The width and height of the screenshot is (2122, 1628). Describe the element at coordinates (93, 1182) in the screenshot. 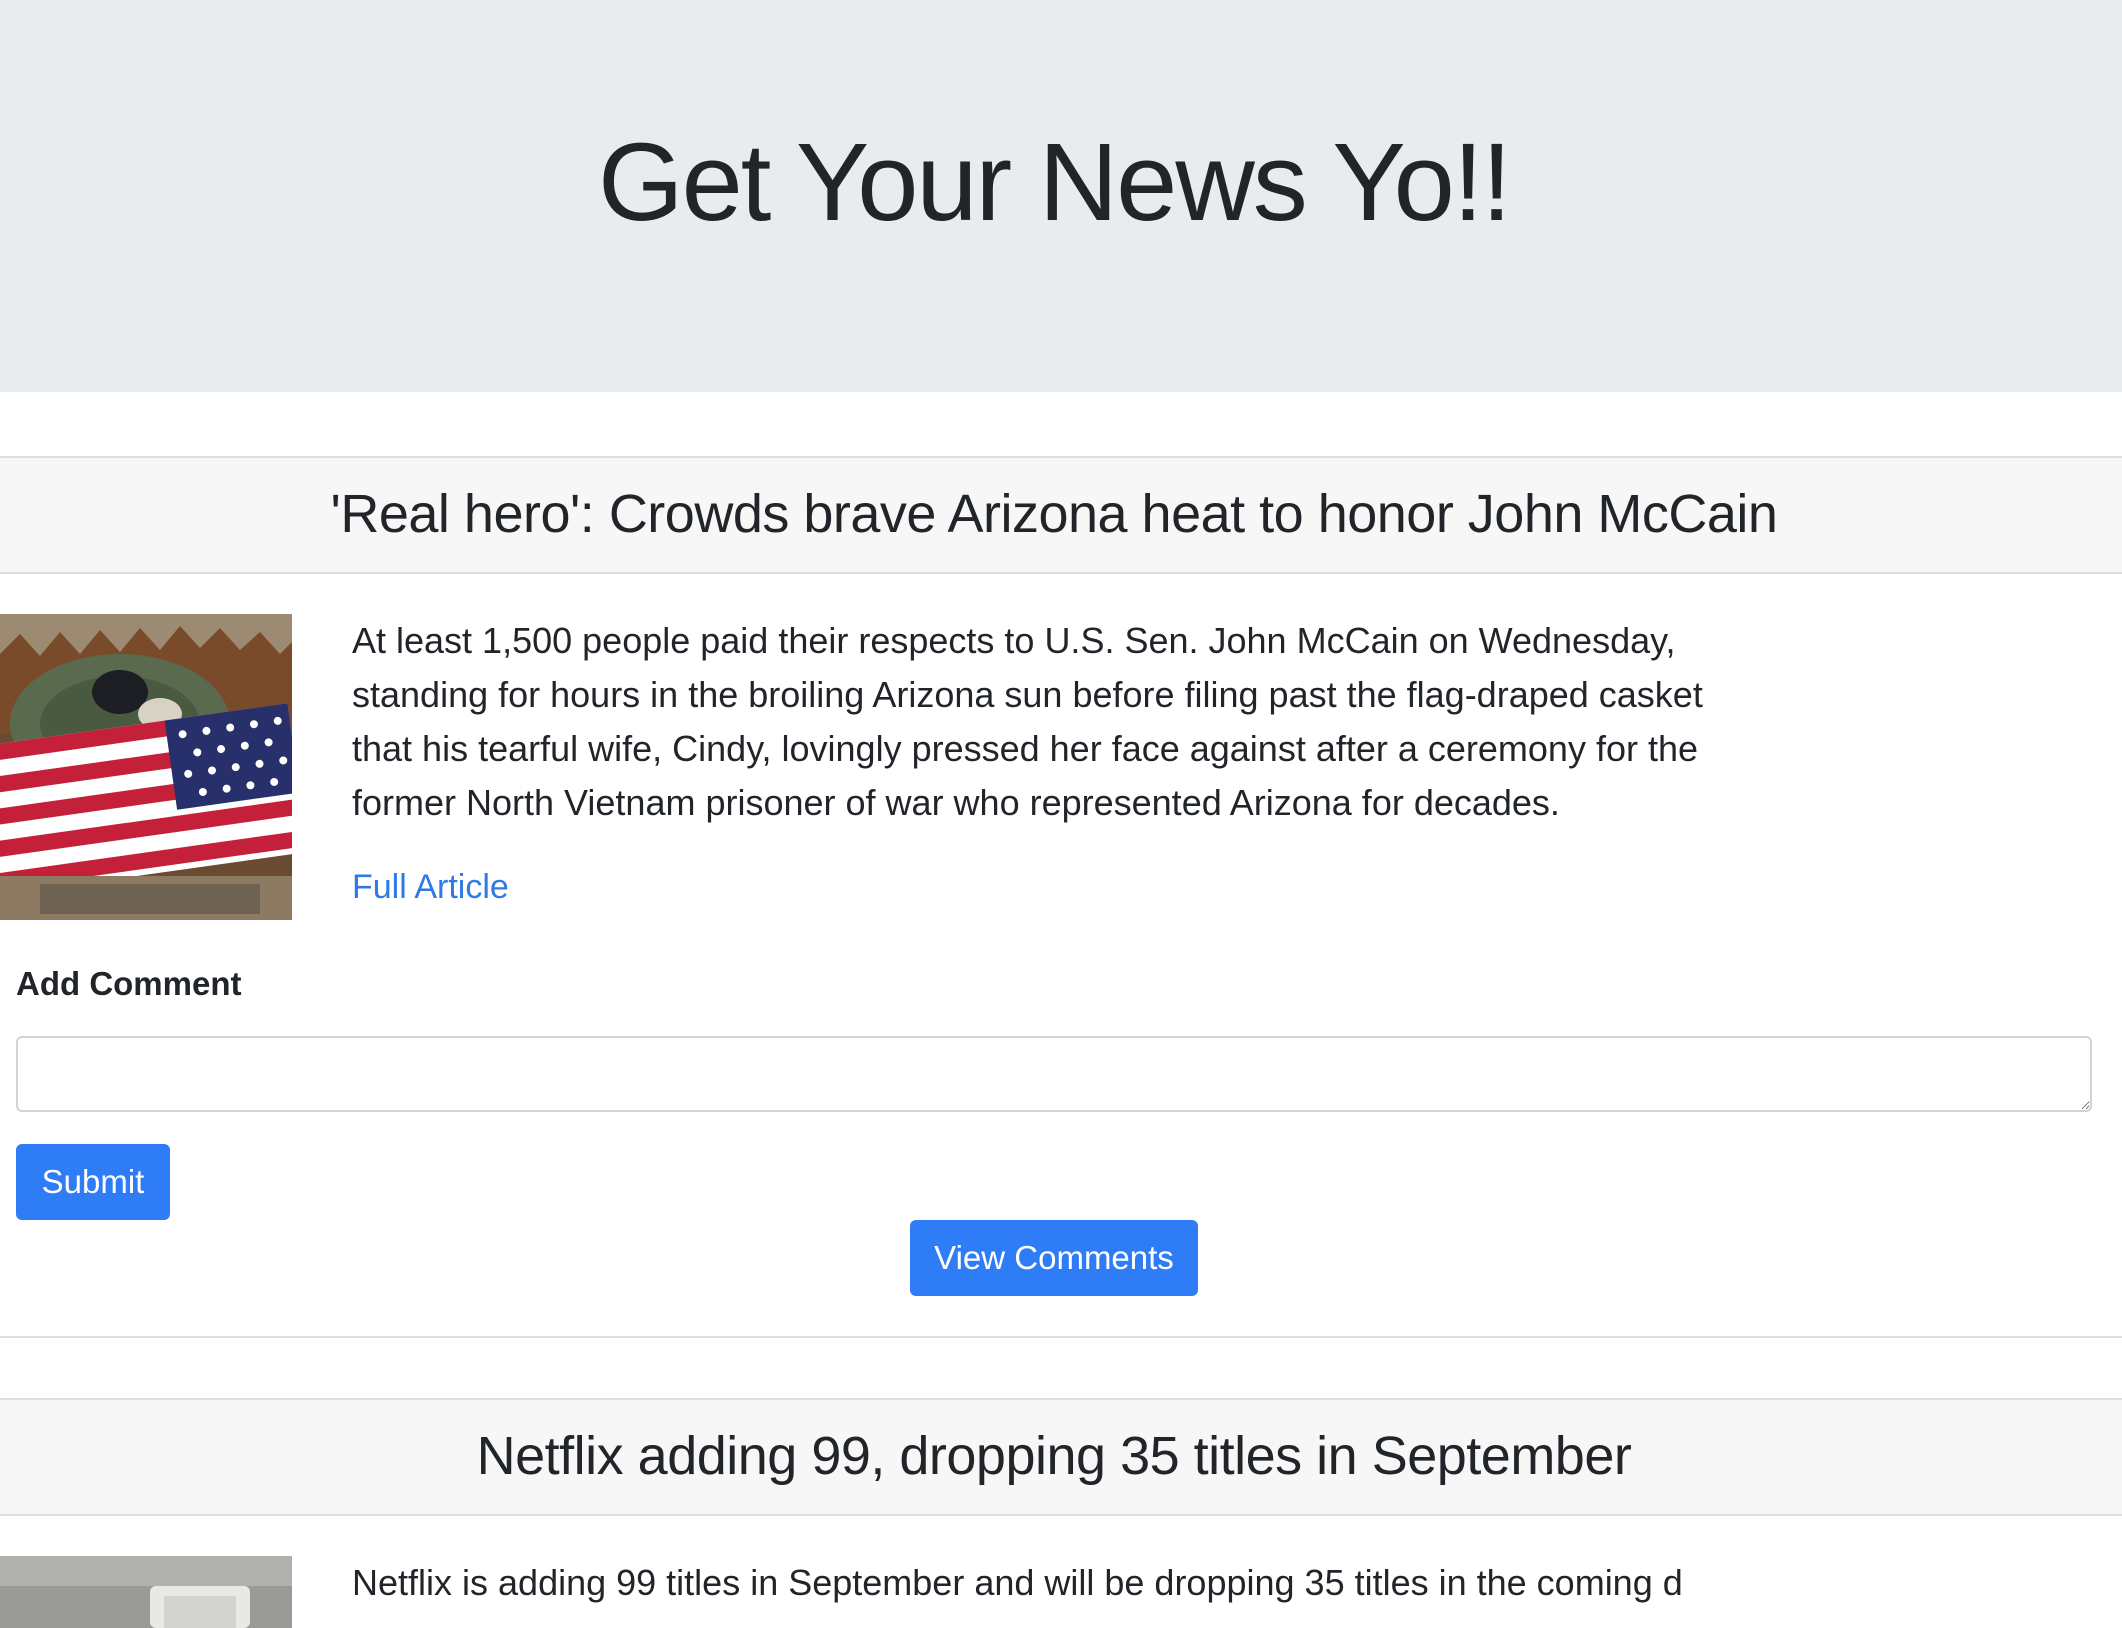

I see `submit-button: Submit` at that location.